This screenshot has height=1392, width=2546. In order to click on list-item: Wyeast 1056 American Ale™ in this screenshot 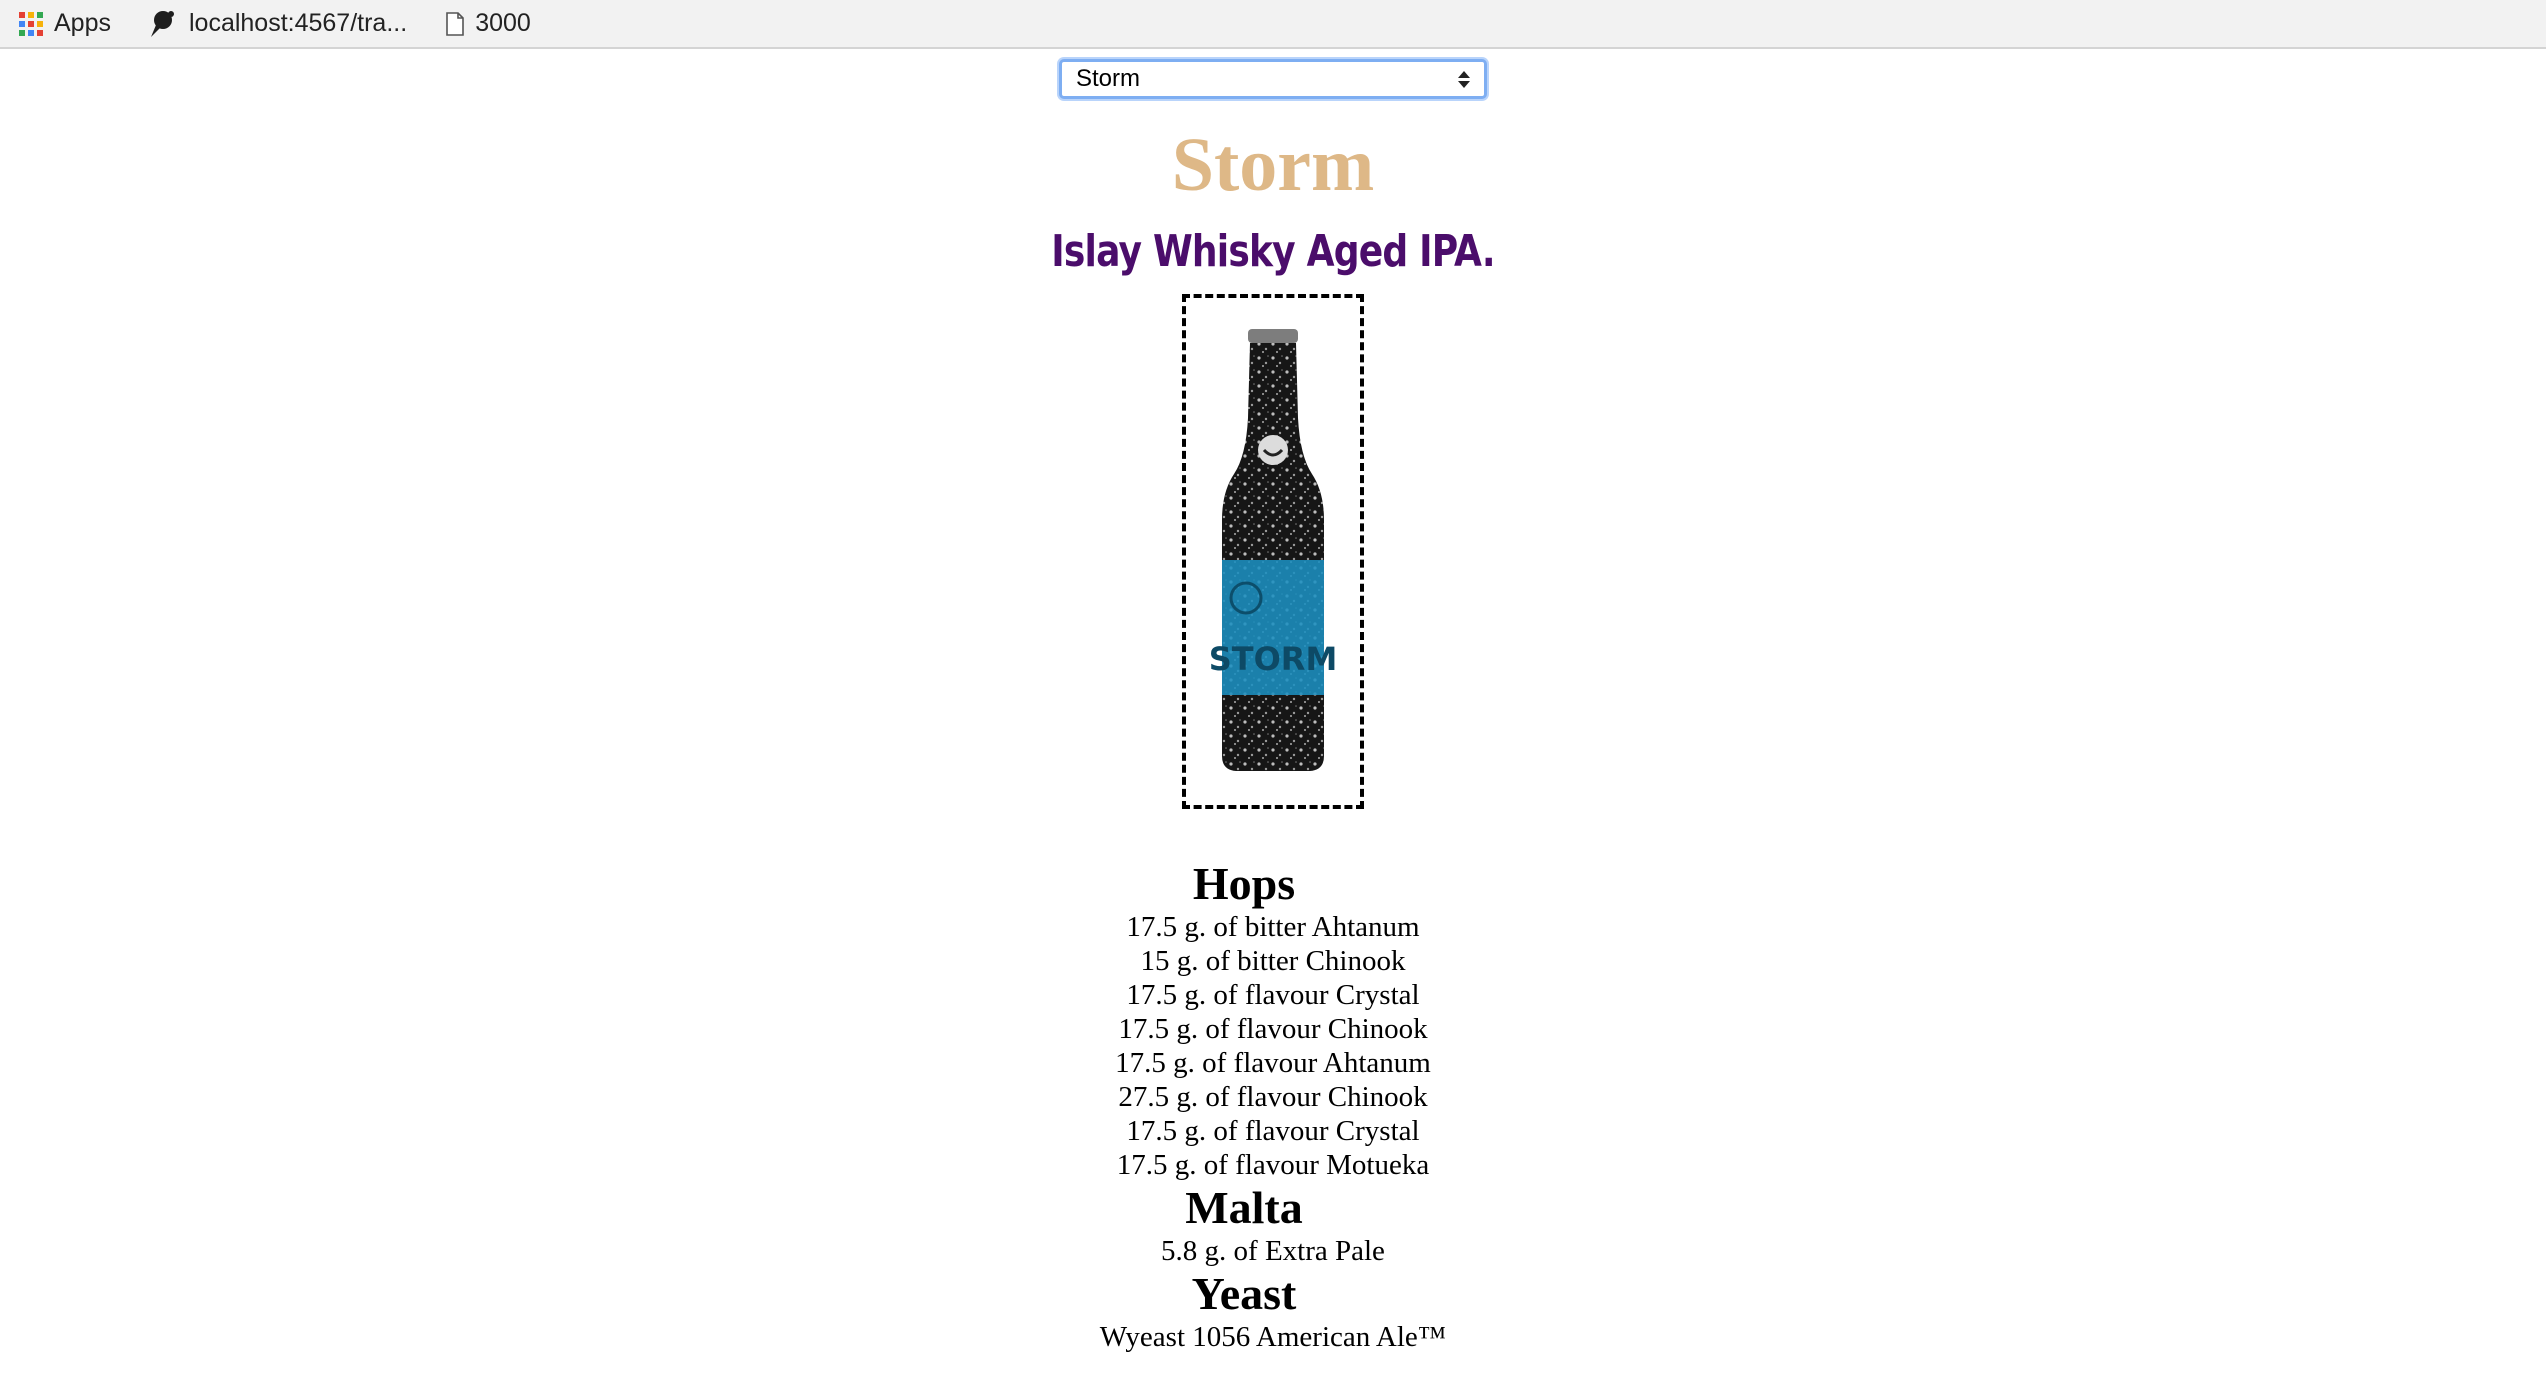, I will do `click(1273, 1337)`.